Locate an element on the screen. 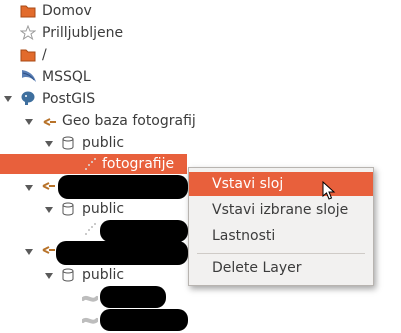 Image resolution: width=401 pixels, height=333 pixels. tree-item-geo-db: Geo baza fotografij is located at coordinates (129, 121).